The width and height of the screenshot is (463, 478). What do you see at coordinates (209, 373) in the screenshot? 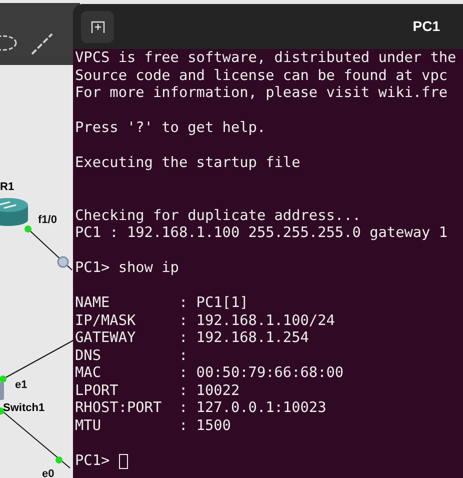
I see `output-line: MAC : 00:50:79:66:68:00` at bounding box center [209, 373].